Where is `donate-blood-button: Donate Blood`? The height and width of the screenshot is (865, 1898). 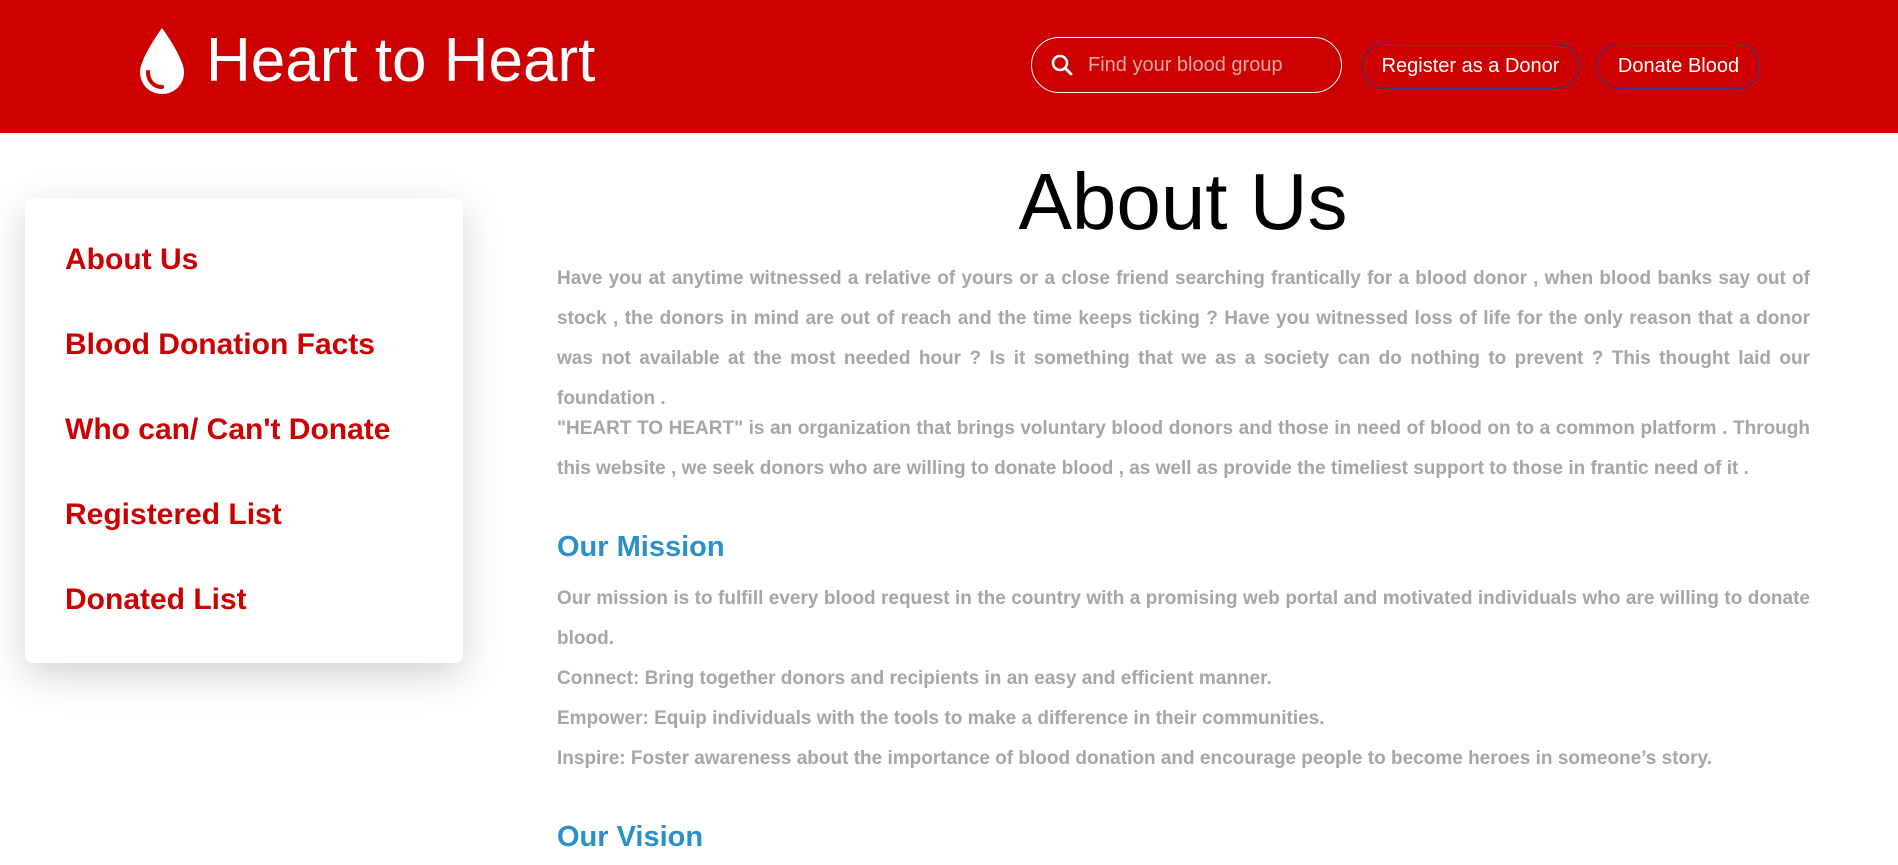 donate-blood-button: Donate Blood is located at coordinates (1678, 66).